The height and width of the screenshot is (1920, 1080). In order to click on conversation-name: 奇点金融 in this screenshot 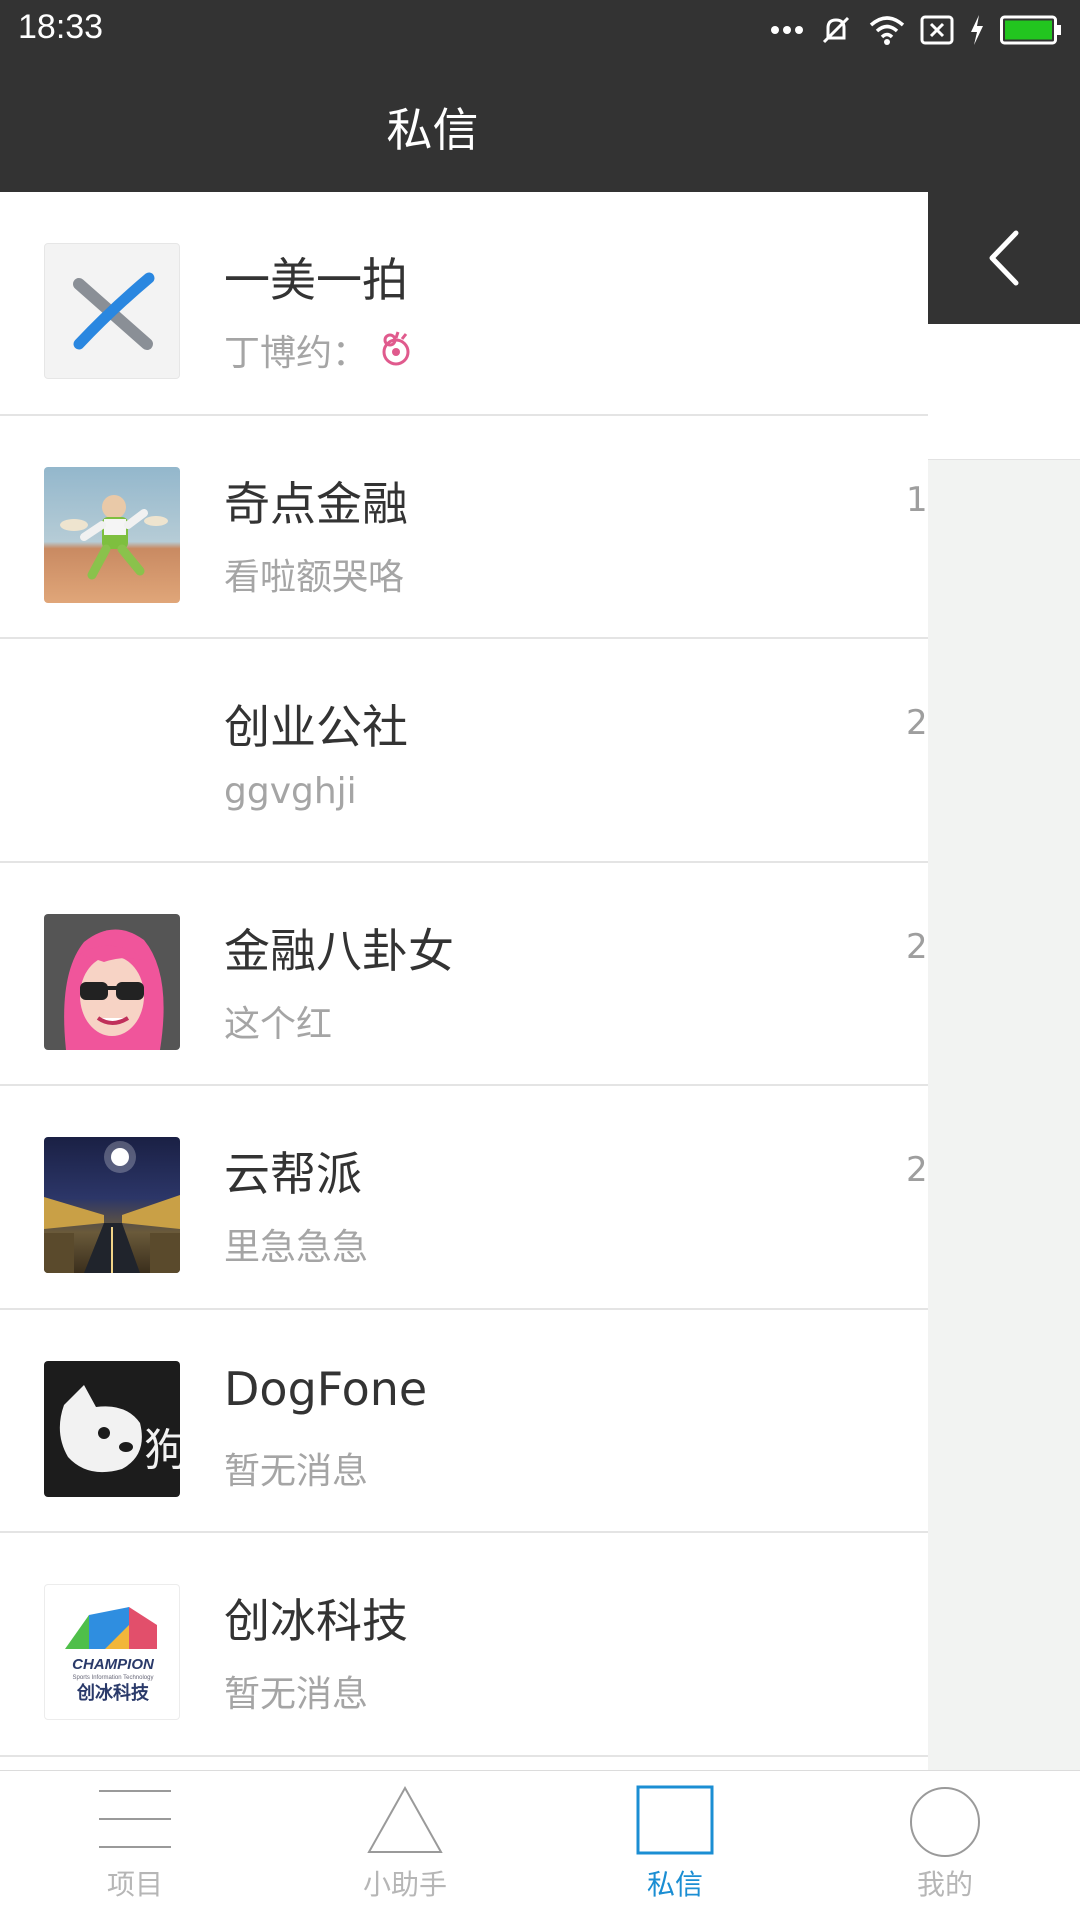, I will do `click(316, 503)`.